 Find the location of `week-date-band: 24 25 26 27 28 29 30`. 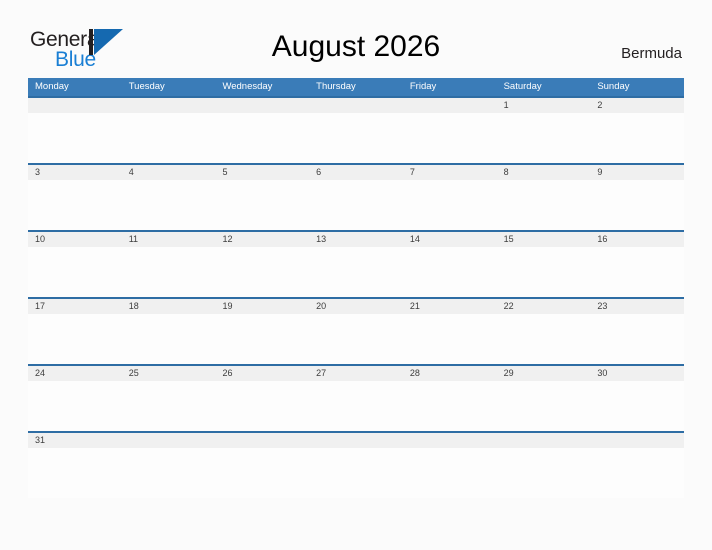

week-date-band: 24 25 26 27 28 29 30 is located at coordinates (356, 373).